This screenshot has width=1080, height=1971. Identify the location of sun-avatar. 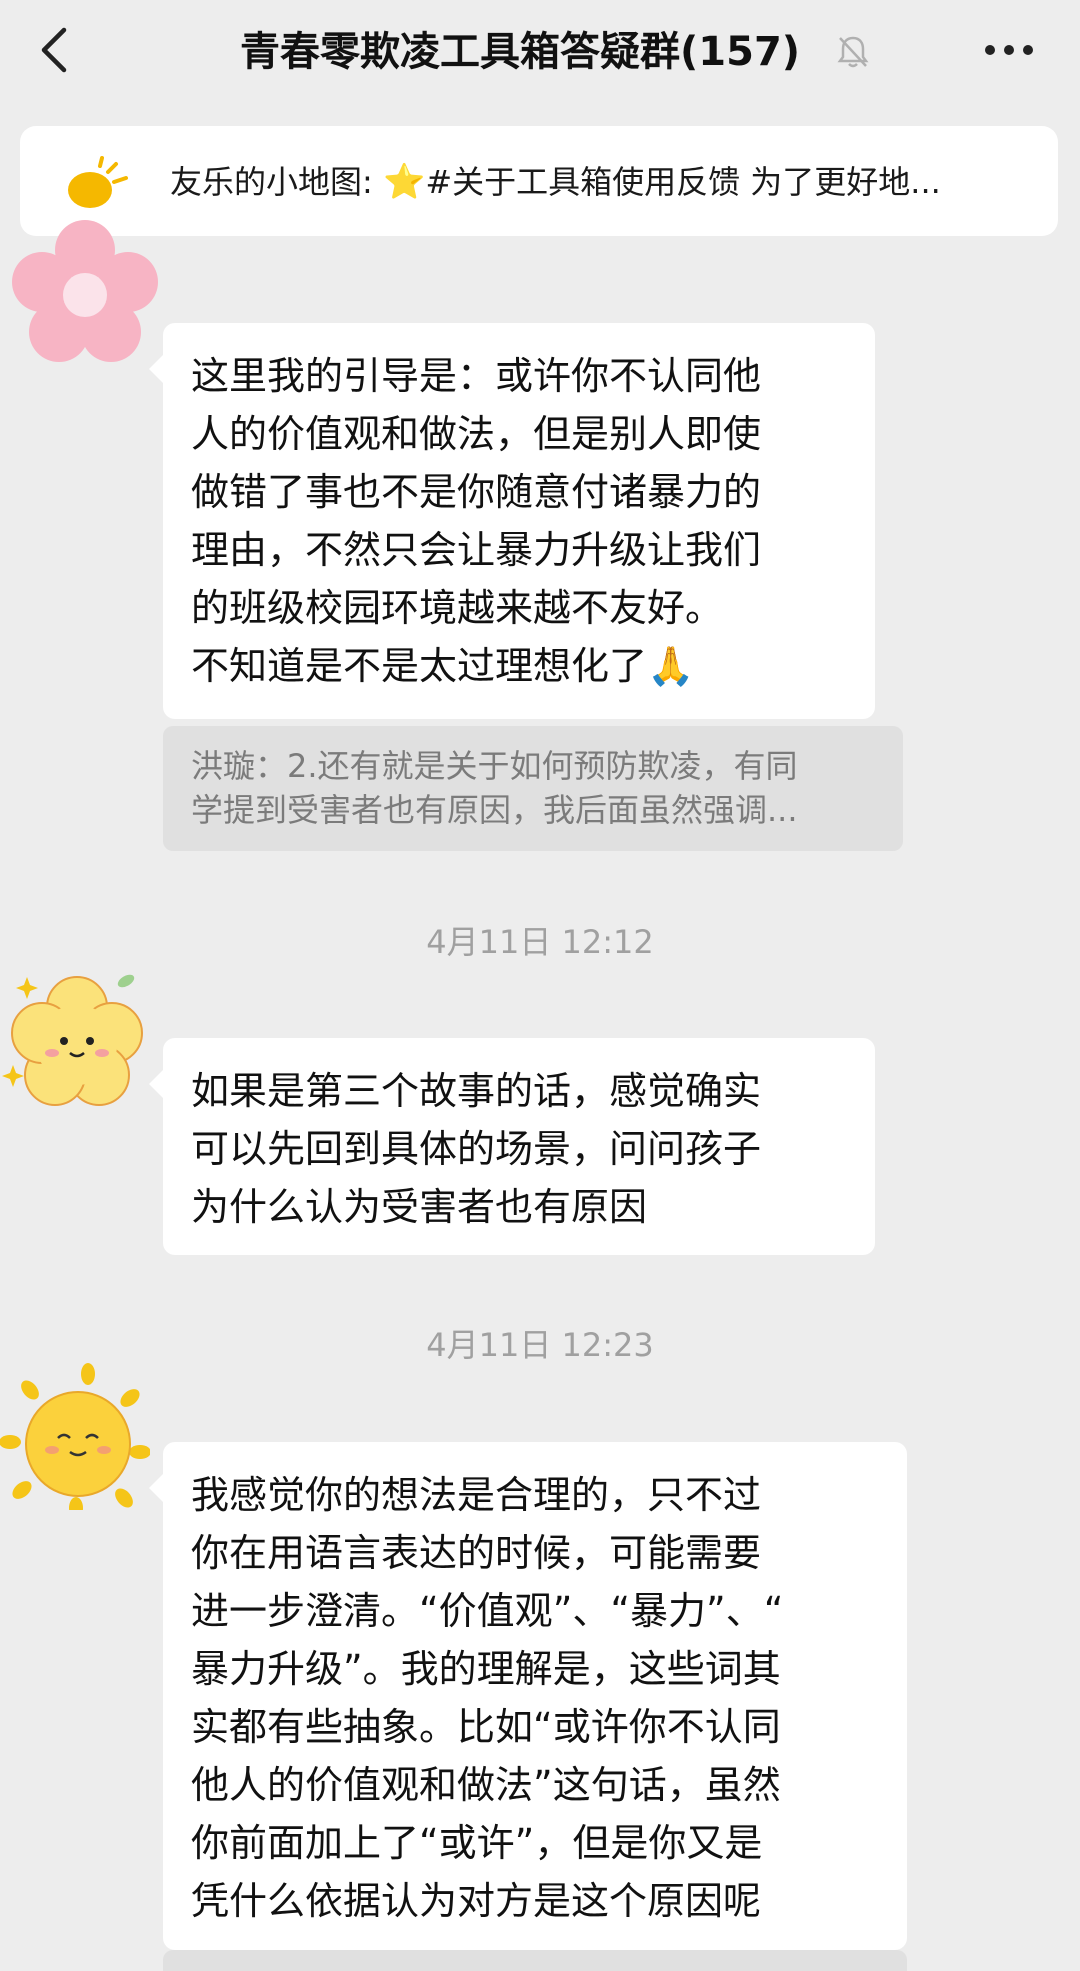
(75, 1435).